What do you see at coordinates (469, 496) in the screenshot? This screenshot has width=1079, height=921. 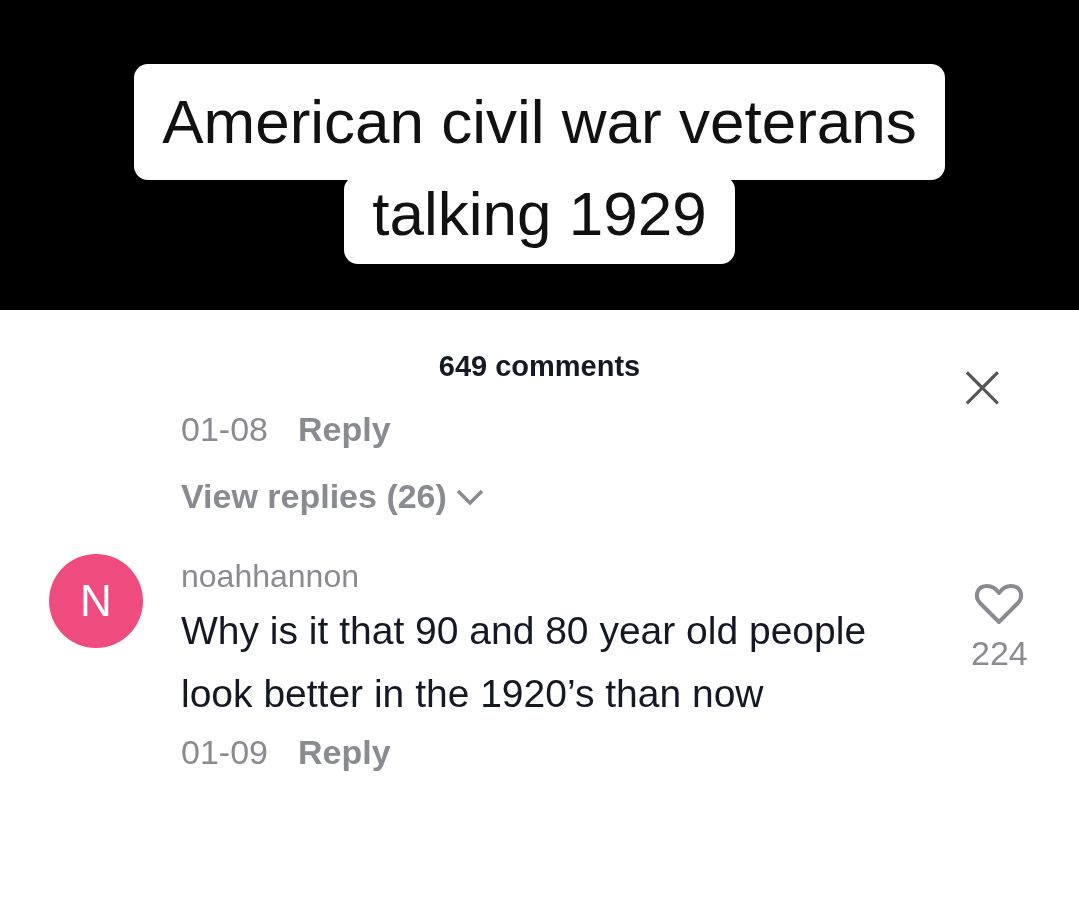 I see `chevron-down-icon` at bounding box center [469, 496].